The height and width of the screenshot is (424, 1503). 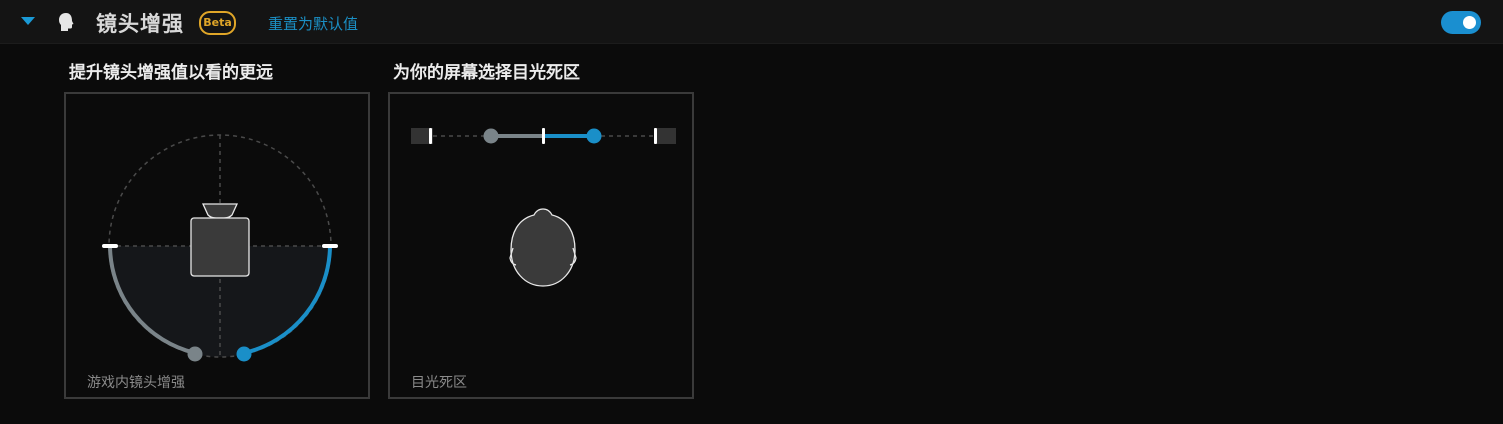 What do you see at coordinates (244, 354) in the screenshot?
I see `max-zoom-handle` at bounding box center [244, 354].